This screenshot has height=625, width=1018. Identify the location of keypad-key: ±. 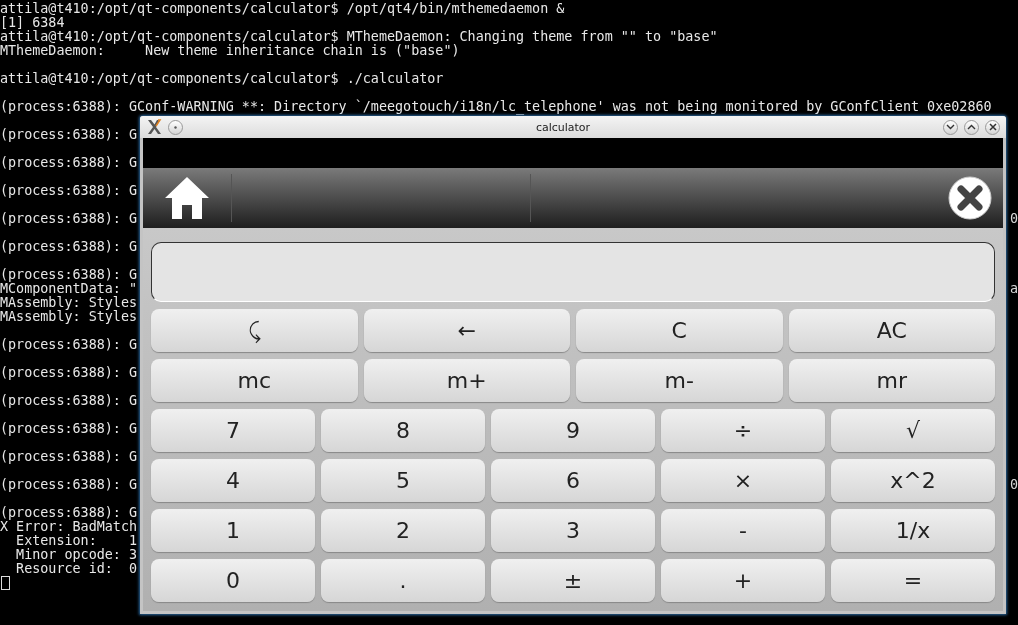
(573, 580).